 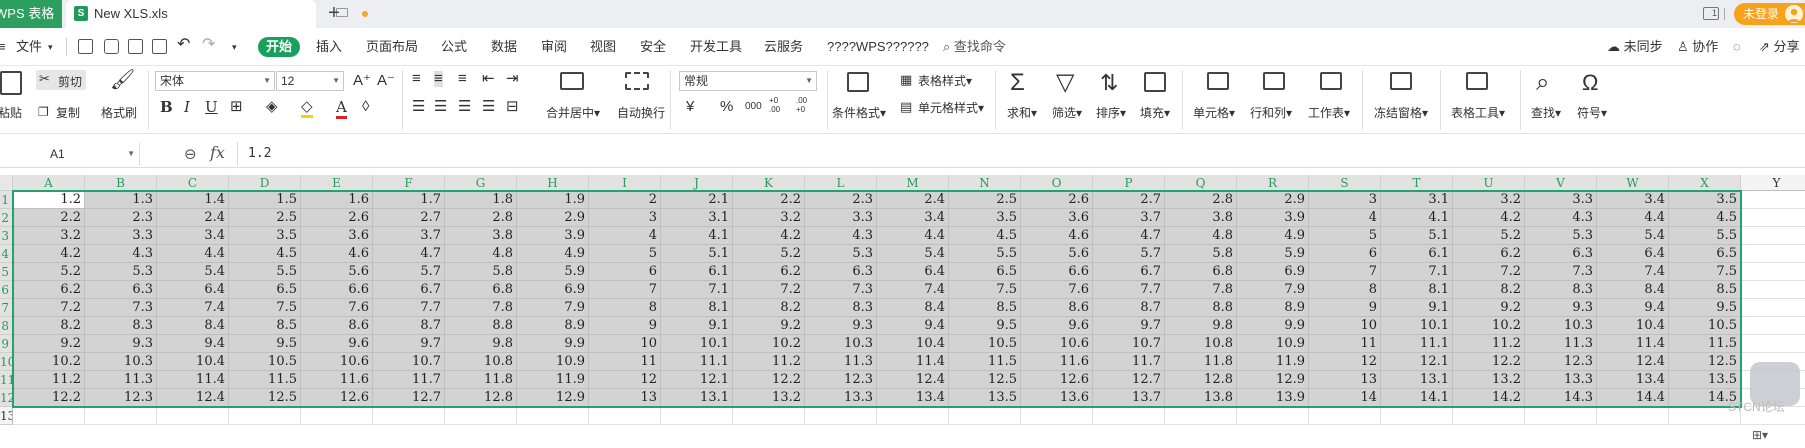 I want to click on column-header: F, so click(x=409, y=183).